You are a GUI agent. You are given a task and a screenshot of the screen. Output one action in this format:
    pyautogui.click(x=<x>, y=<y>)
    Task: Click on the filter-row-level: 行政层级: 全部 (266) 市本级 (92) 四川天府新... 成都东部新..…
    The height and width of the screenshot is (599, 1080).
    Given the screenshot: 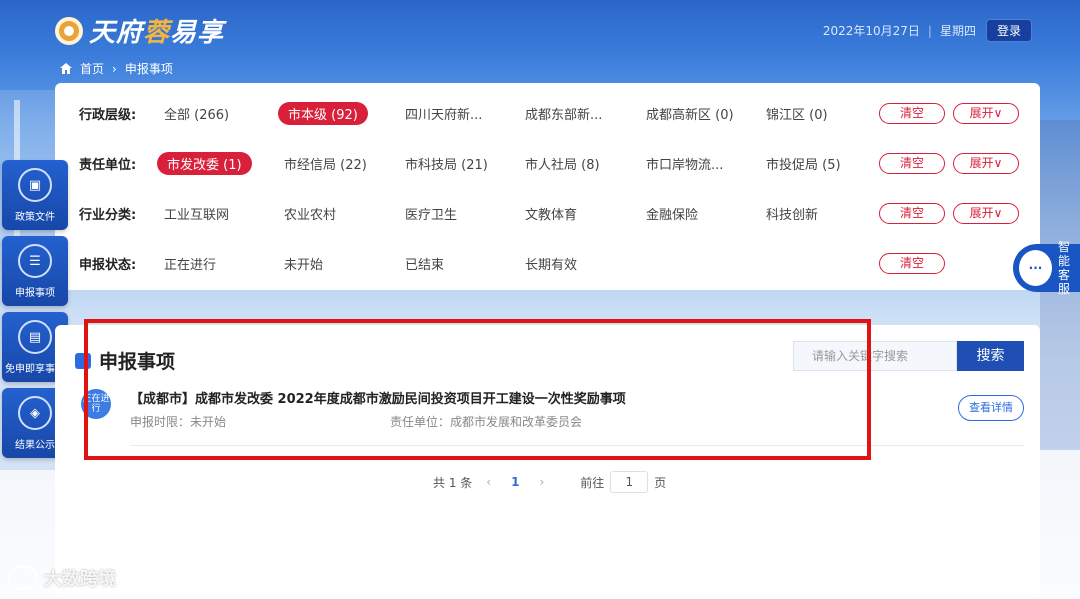 What is the action you would take?
    pyautogui.click(x=547, y=113)
    